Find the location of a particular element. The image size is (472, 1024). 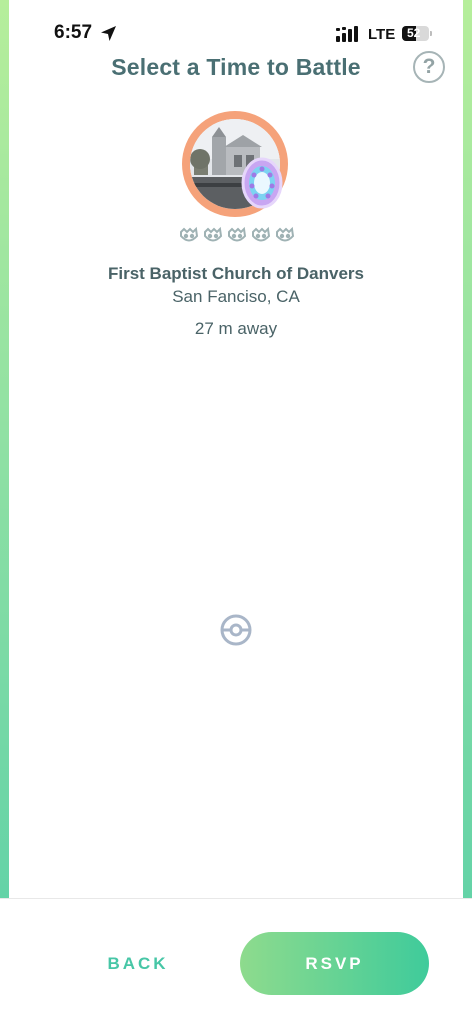

footer-bar: BACK RSVP is located at coordinates (236, 961).